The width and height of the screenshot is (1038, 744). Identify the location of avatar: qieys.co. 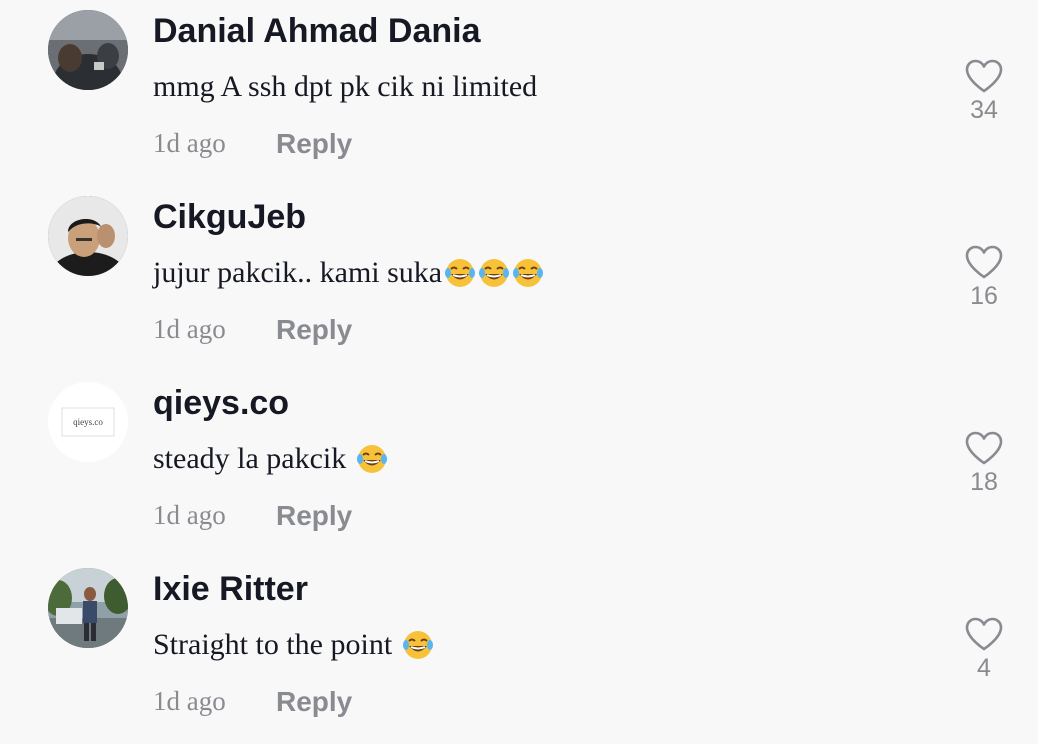
(88, 422).